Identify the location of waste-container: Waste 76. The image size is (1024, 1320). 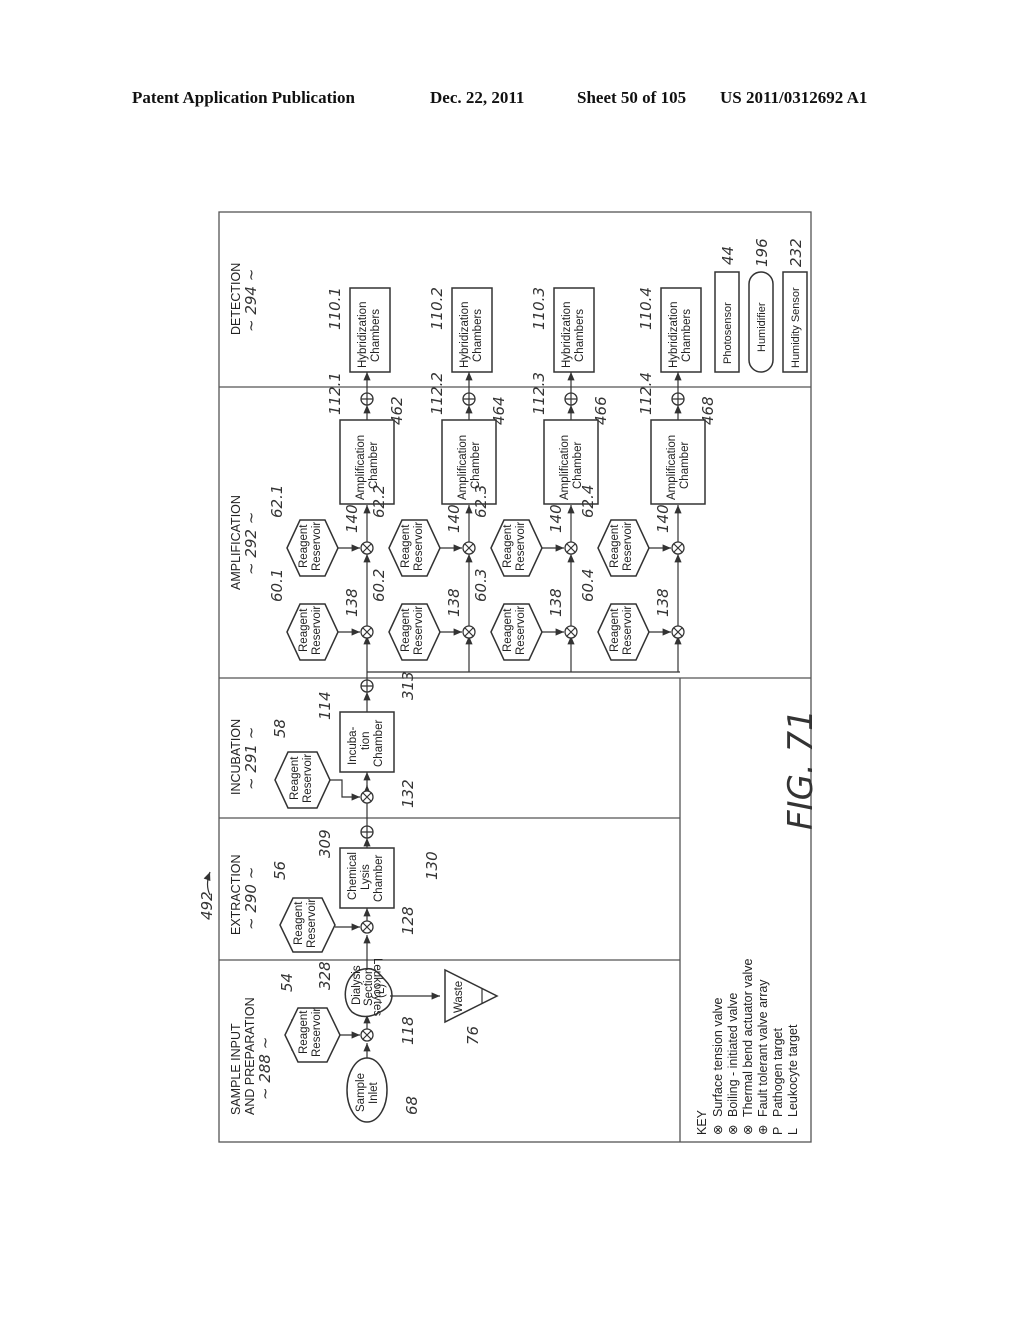
(471, 1006).